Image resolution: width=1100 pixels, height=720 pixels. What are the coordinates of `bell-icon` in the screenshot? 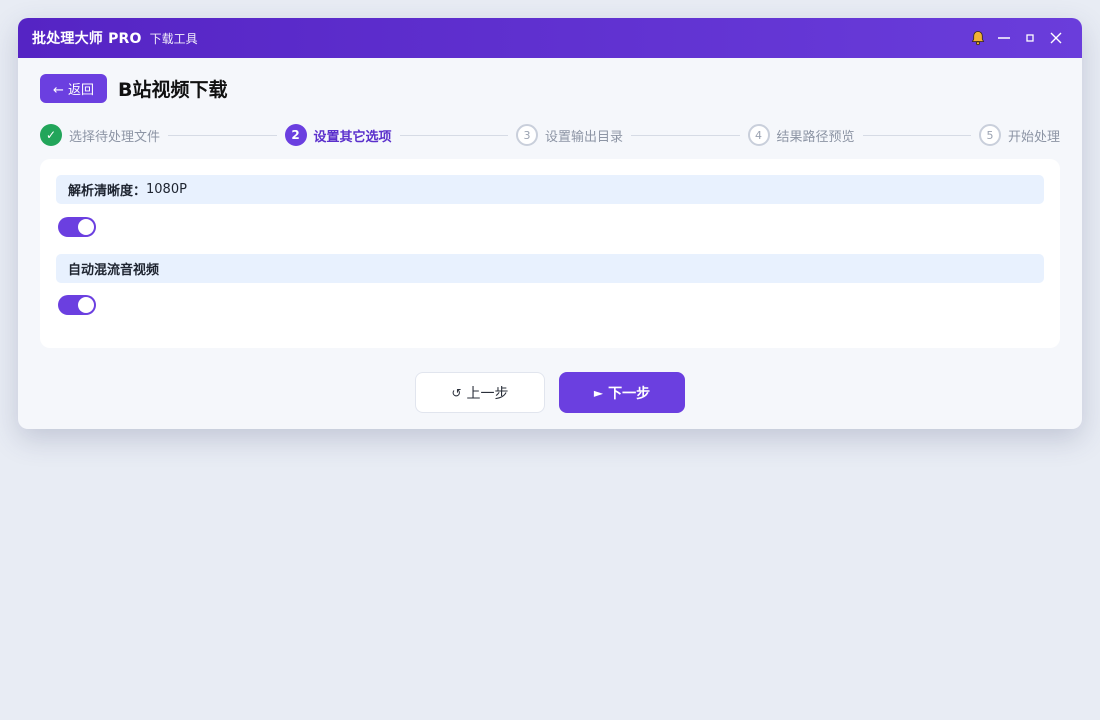 It's located at (978, 38).